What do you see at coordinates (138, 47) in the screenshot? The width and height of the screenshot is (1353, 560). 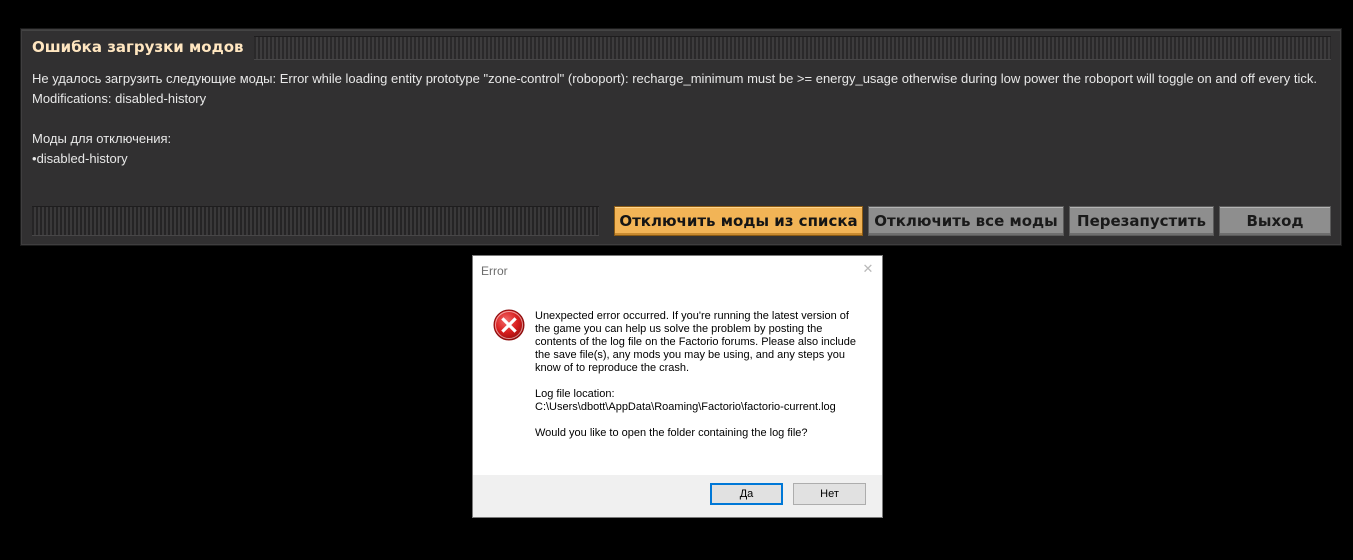 I see `panel-title: Ошибка загрузки модов` at bounding box center [138, 47].